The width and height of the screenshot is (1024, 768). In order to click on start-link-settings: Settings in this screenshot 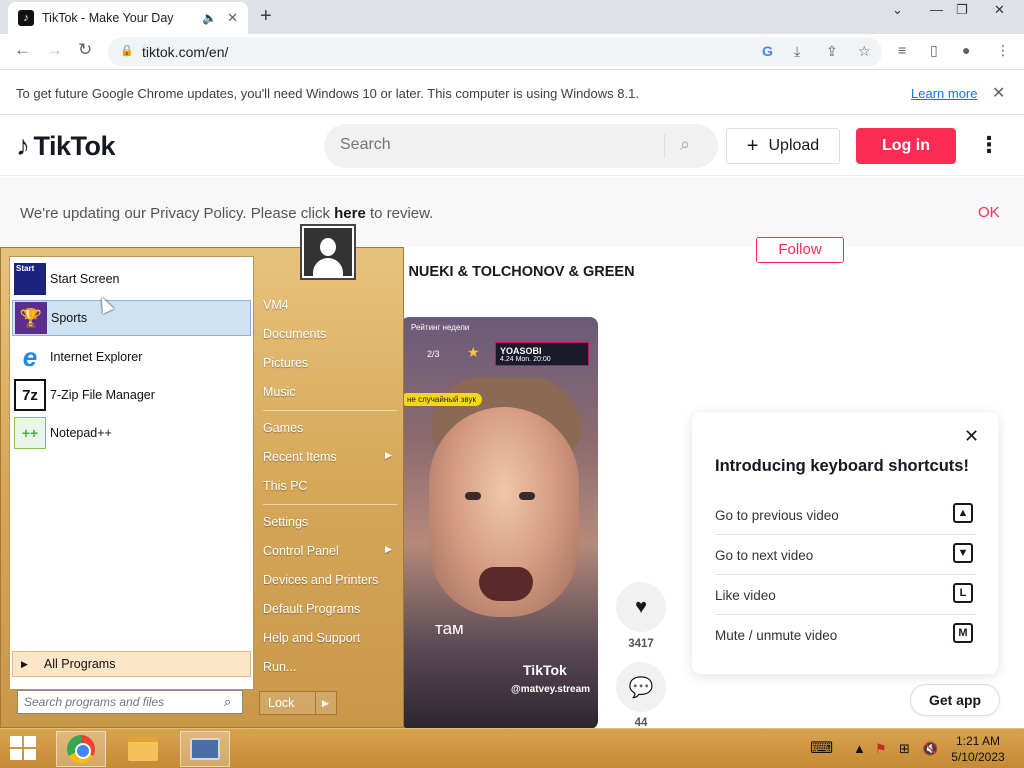, I will do `click(328, 522)`.